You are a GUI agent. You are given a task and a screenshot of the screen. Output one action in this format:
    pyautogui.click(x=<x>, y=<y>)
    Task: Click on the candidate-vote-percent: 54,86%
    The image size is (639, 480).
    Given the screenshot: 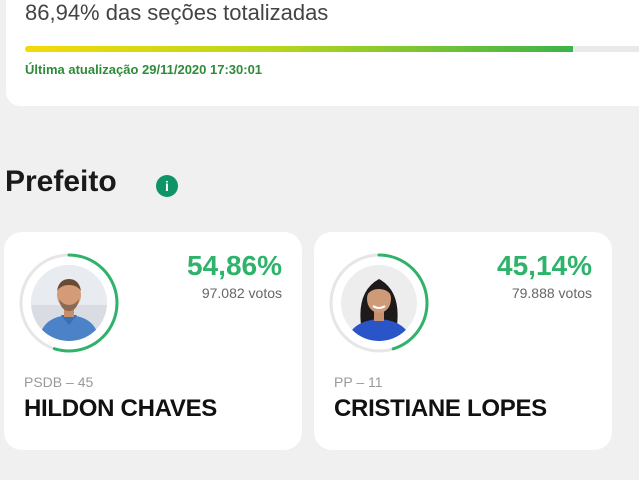 What is the action you would take?
    pyautogui.click(x=234, y=265)
    